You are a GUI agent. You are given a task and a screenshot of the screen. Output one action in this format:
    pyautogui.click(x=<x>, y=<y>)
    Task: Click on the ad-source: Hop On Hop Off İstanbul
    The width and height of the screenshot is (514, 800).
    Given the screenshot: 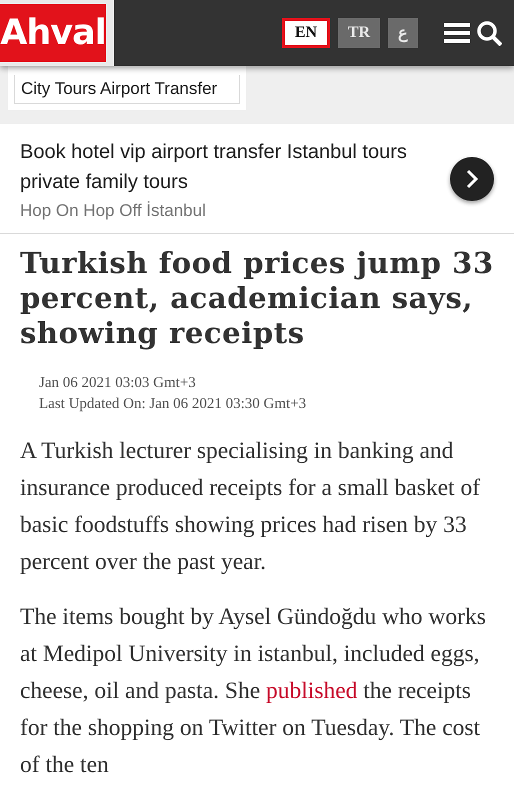 What is the action you would take?
    pyautogui.click(x=113, y=210)
    